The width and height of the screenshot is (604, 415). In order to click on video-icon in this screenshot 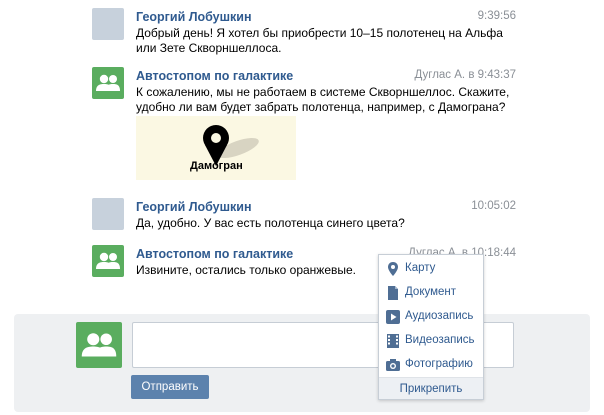, I will do `click(393, 341)`.